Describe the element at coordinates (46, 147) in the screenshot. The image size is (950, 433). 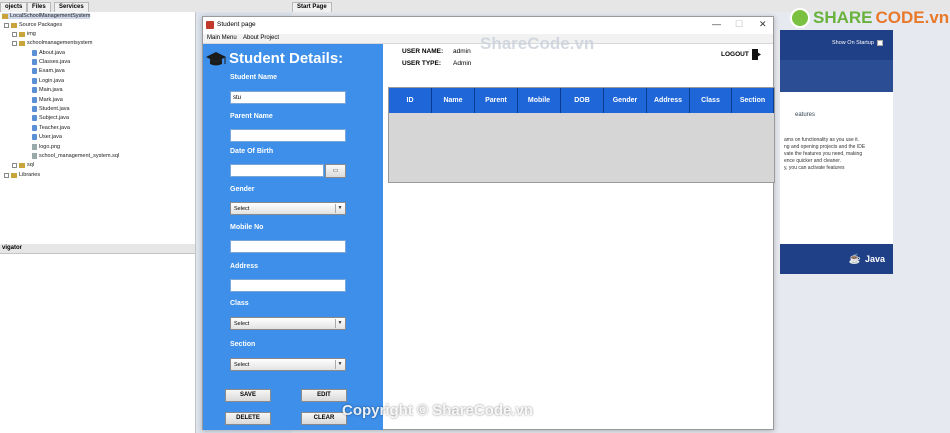
I see `tree-item-file: logo.png` at that location.